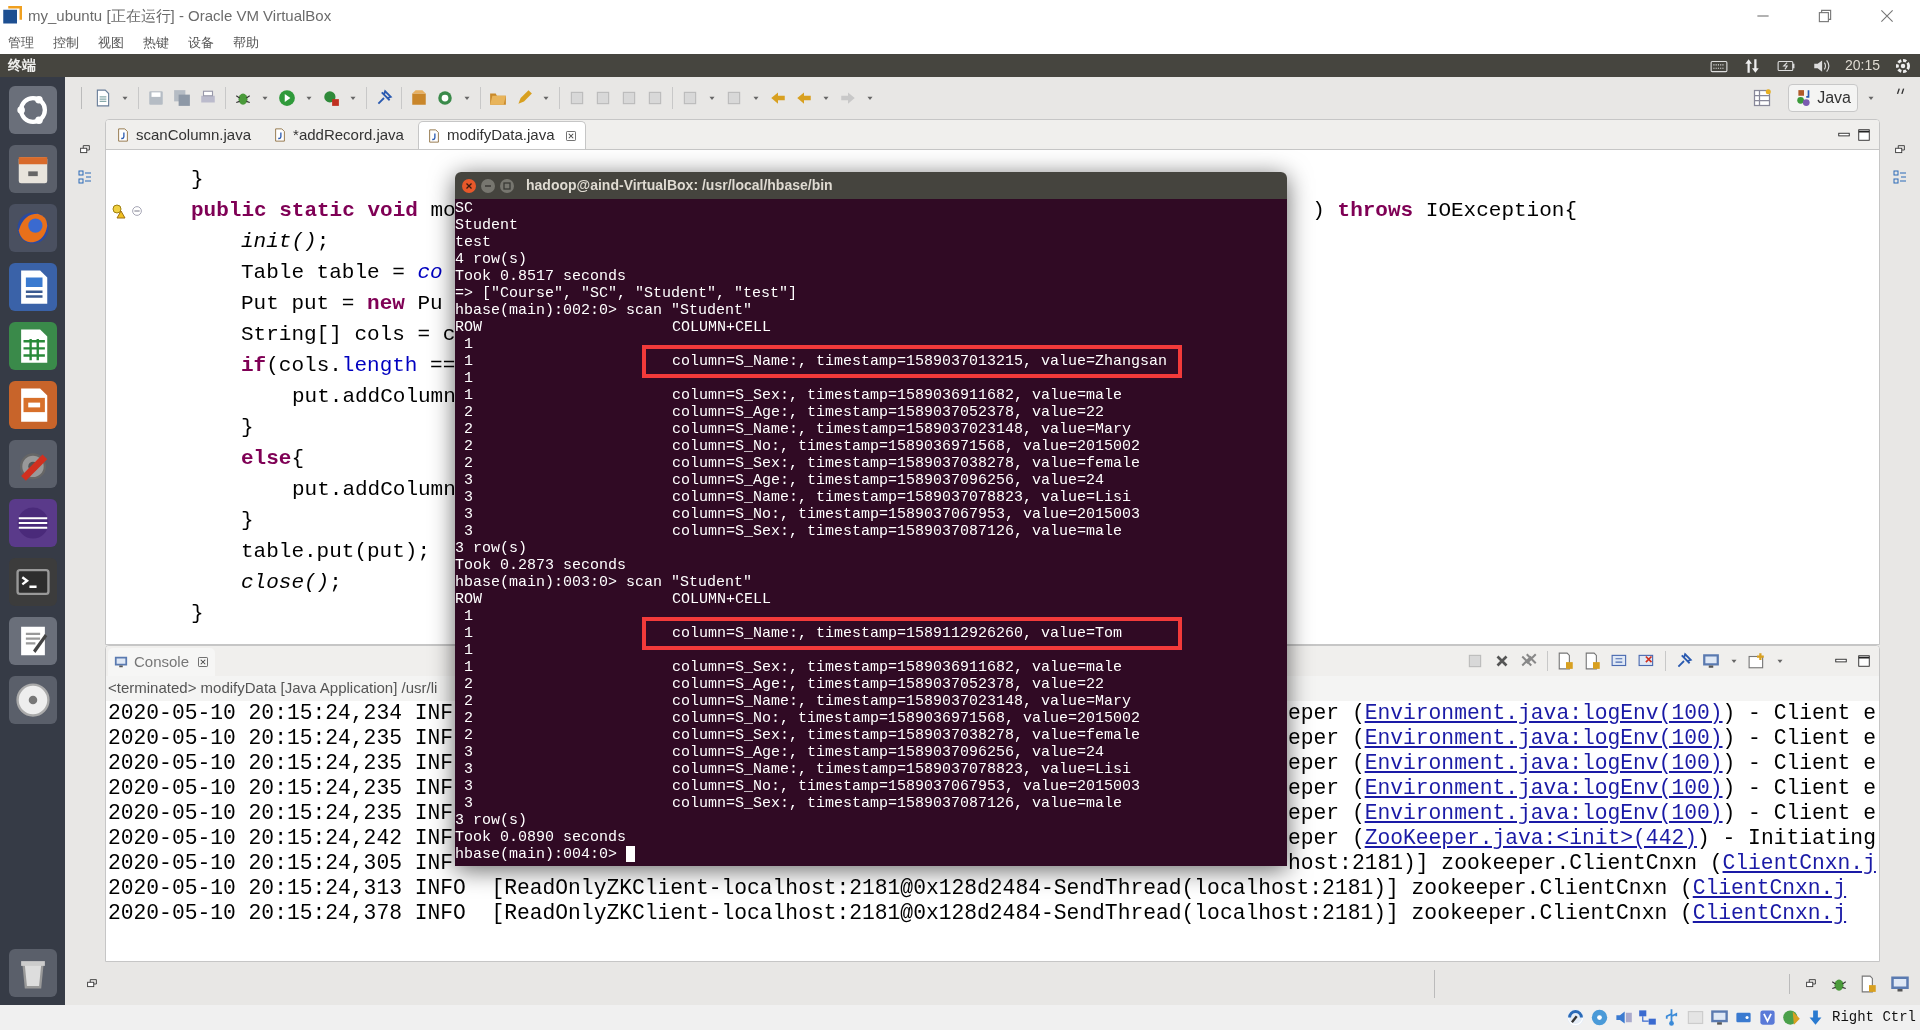  What do you see at coordinates (604, 310) in the screenshot?
I see `terminal-line: hbase(main):002:0> scan "Student"` at bounding box center [604, 310].